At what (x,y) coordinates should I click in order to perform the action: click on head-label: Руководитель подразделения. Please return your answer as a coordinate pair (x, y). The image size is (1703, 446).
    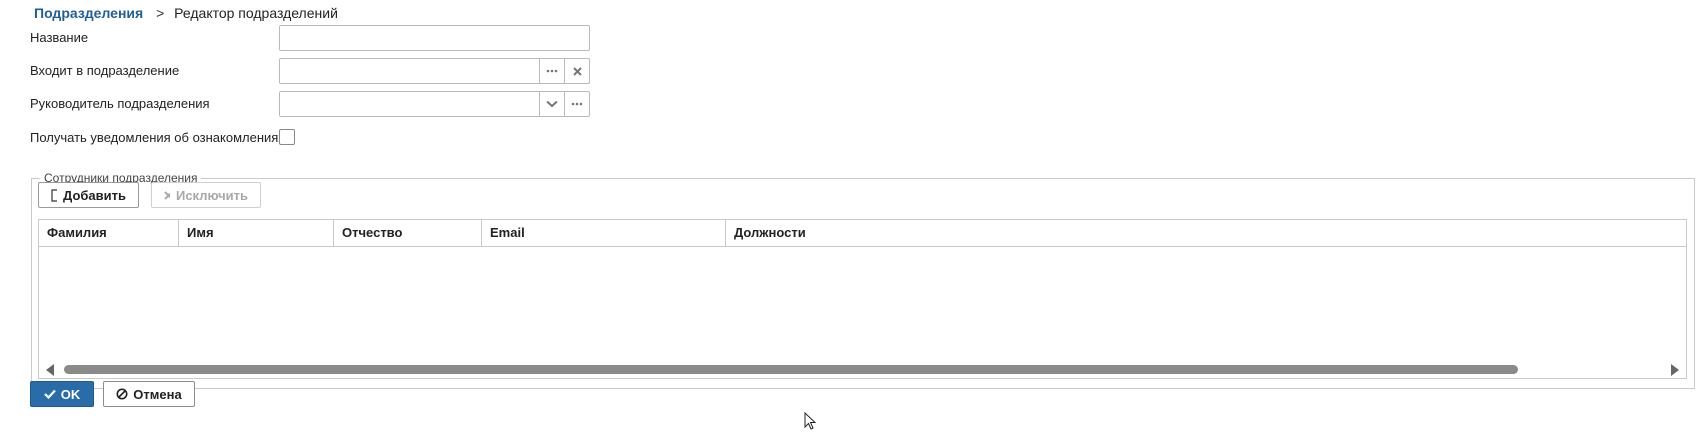
    Looking at the image, I should click on (120, 103).